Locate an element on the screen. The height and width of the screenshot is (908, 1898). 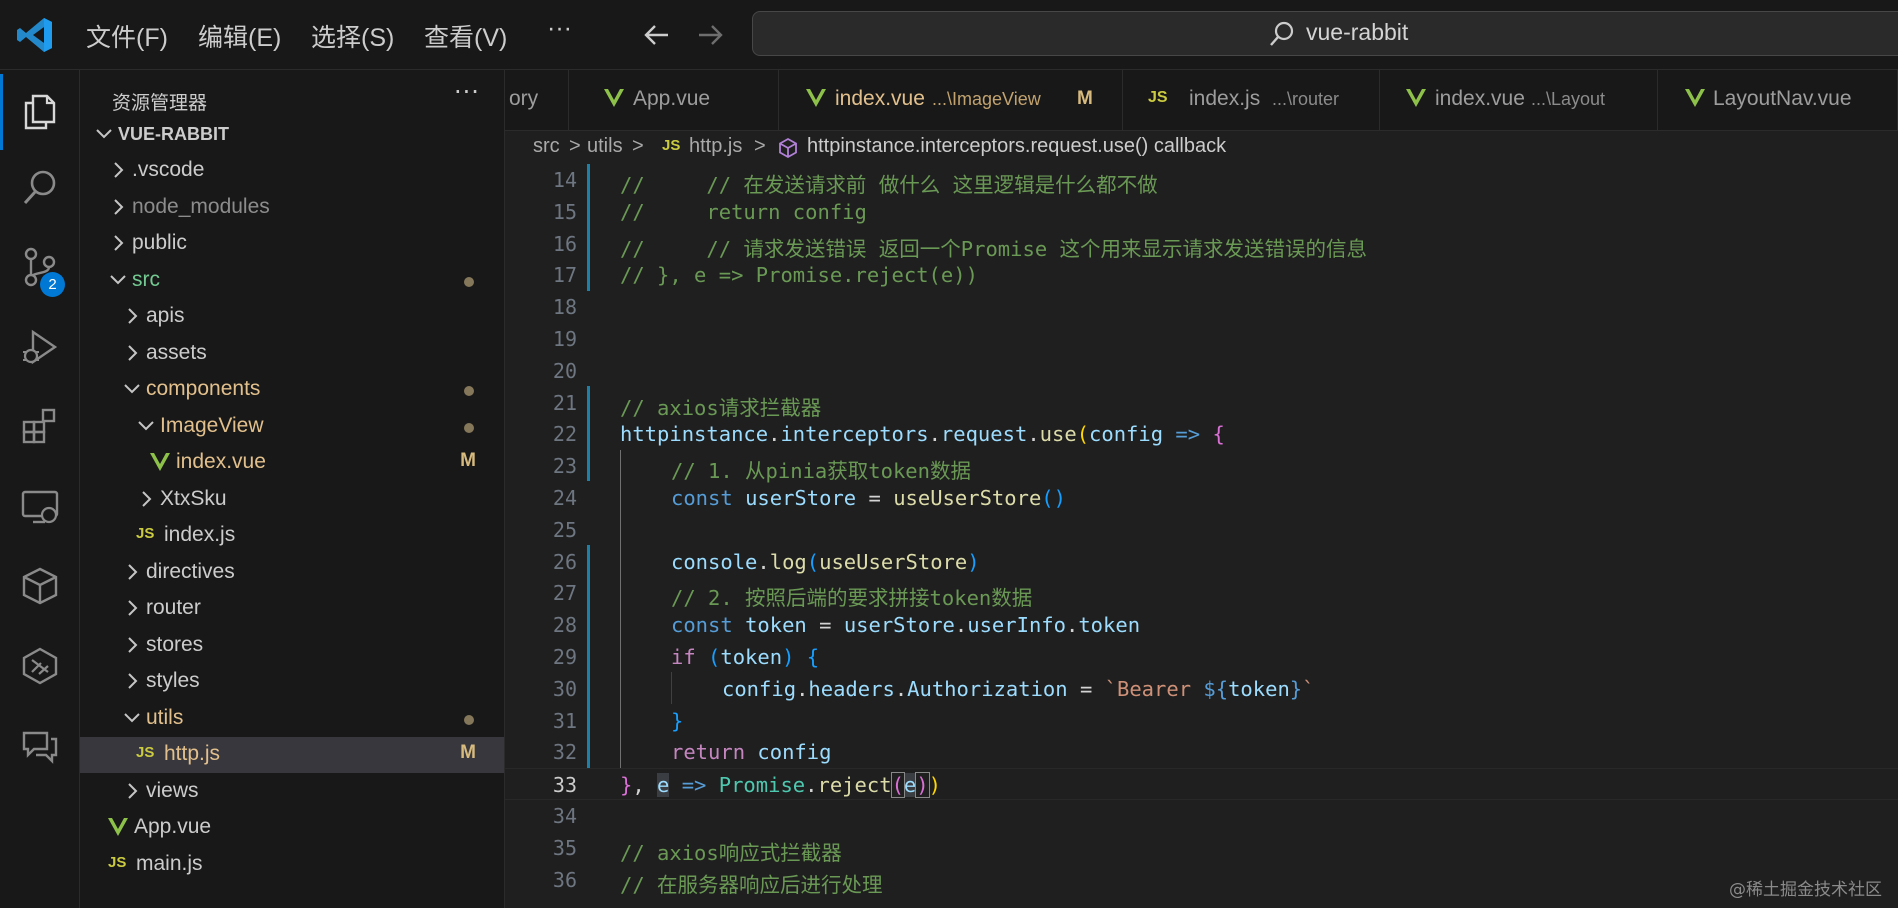
tree-folder-utils: utils is located at coordinates (292, 719).